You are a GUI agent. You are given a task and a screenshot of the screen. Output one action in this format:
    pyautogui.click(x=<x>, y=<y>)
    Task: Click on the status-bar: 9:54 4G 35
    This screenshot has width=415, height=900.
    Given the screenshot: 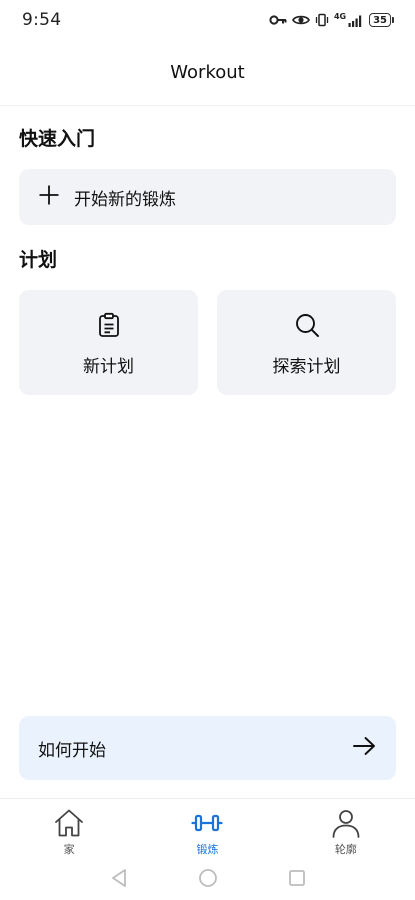 What is the action you would take?
    pyautogui.click(x=207, y=20)
    